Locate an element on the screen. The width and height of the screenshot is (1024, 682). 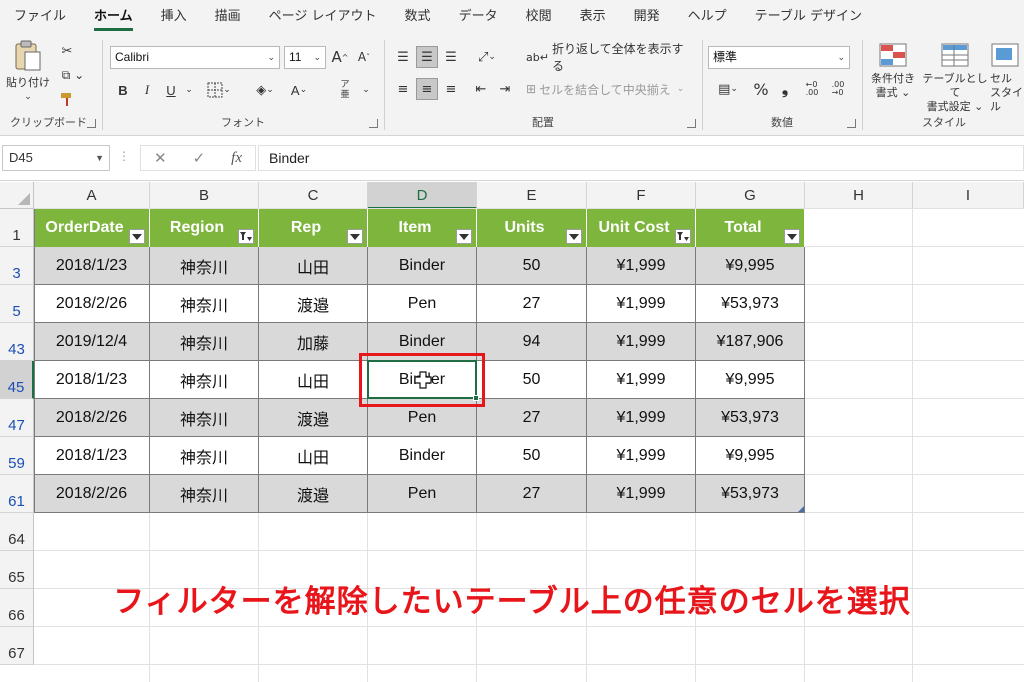
decrease-decimal-icon: .00 →0 is located at coordinates (838, 89).